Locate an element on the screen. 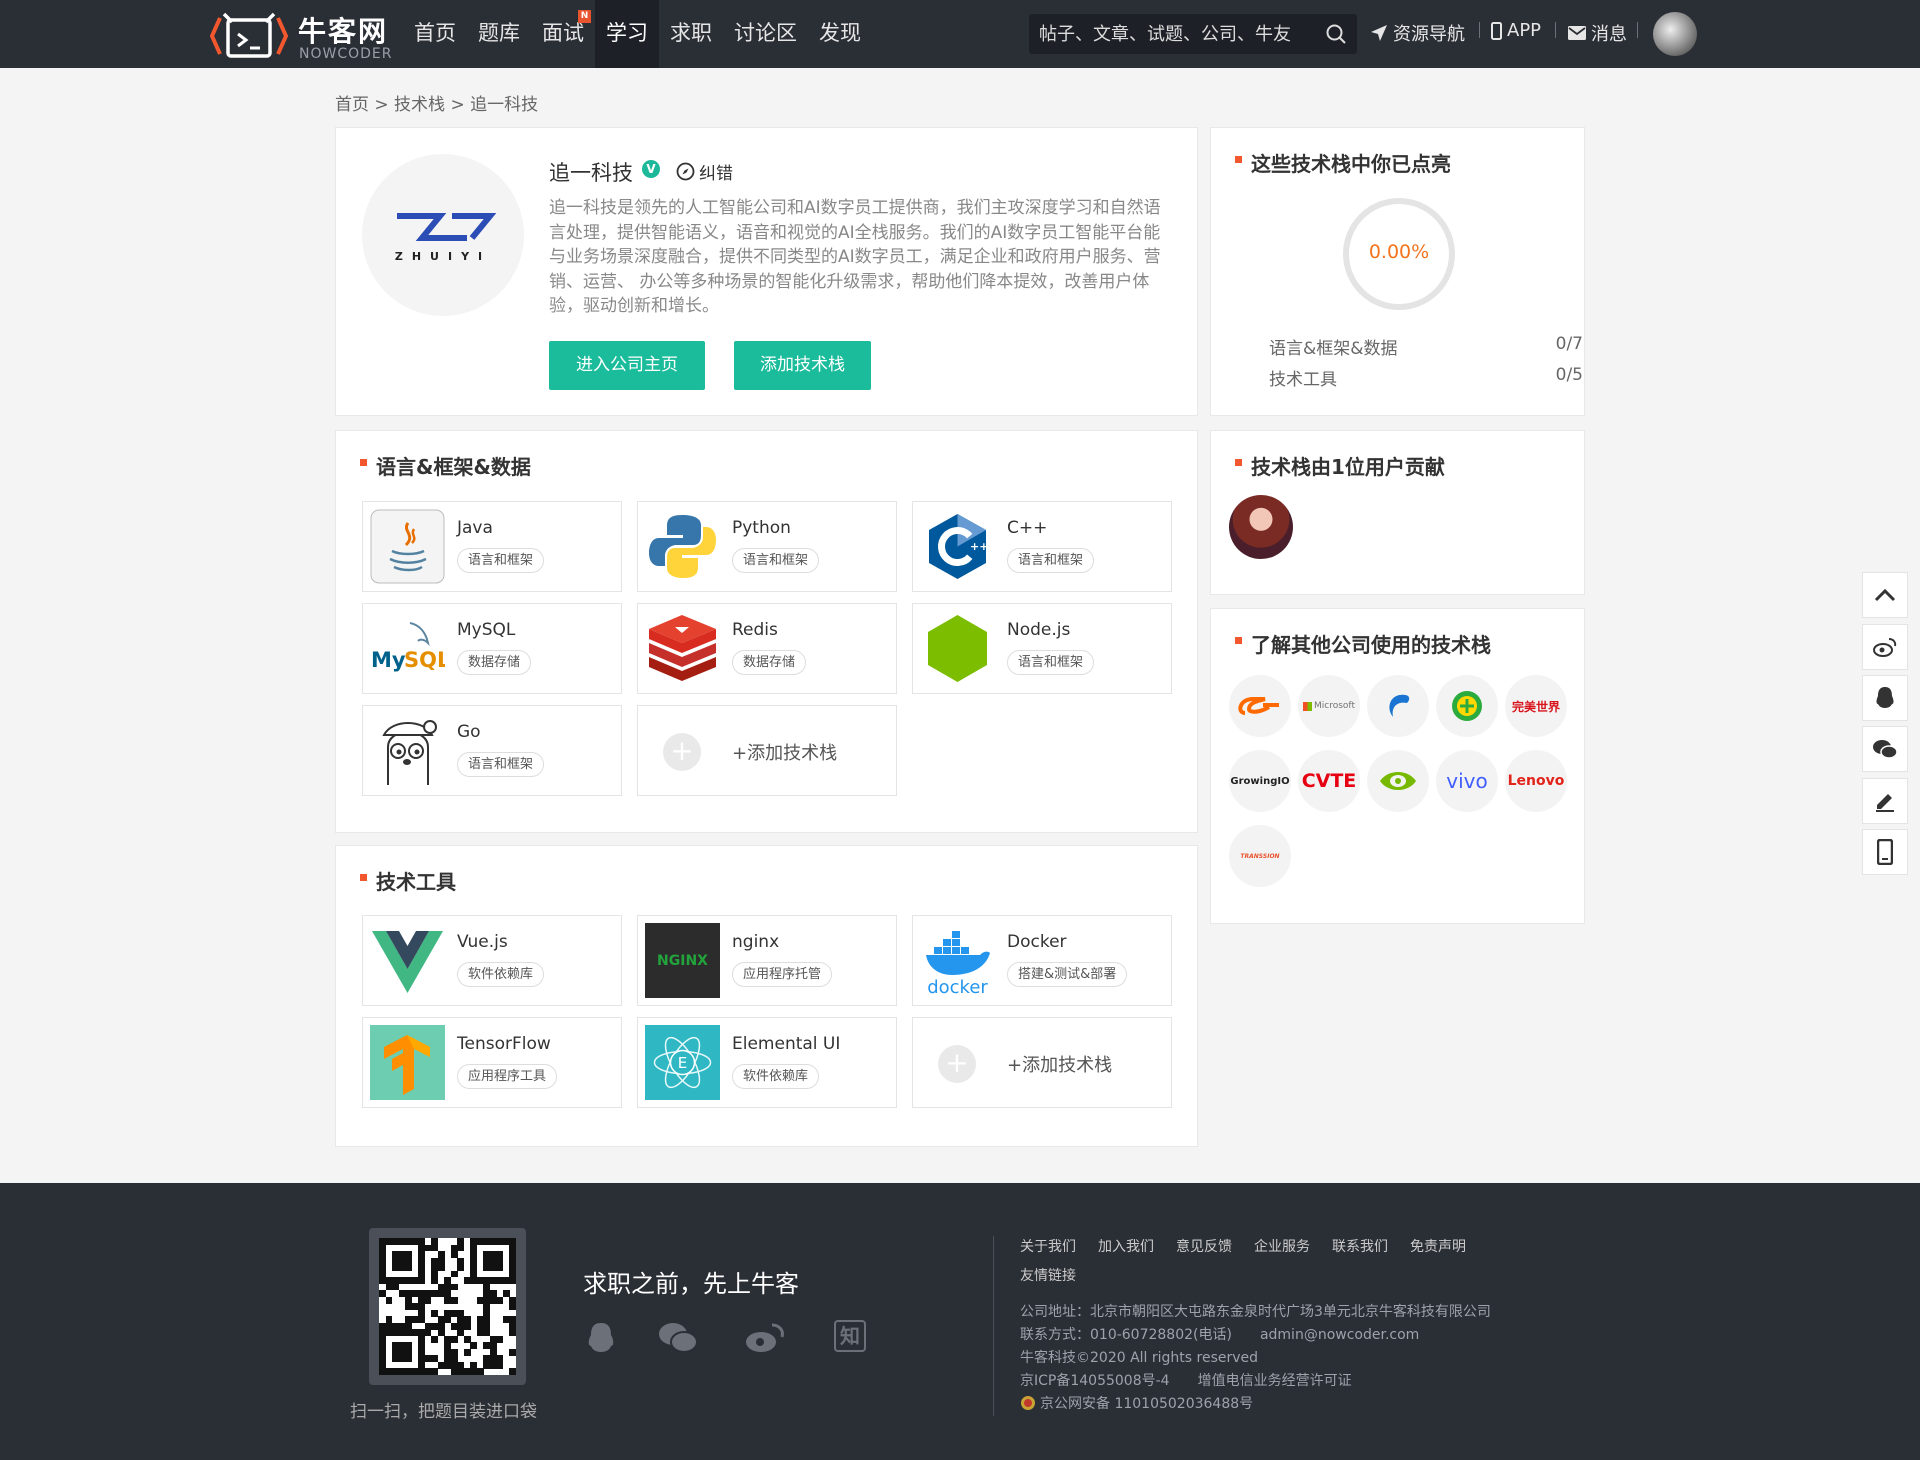 This screenshot has height=1460, width=1920. tech-tile-python: Python 语言和框架 is located at coordinates (767, 546).